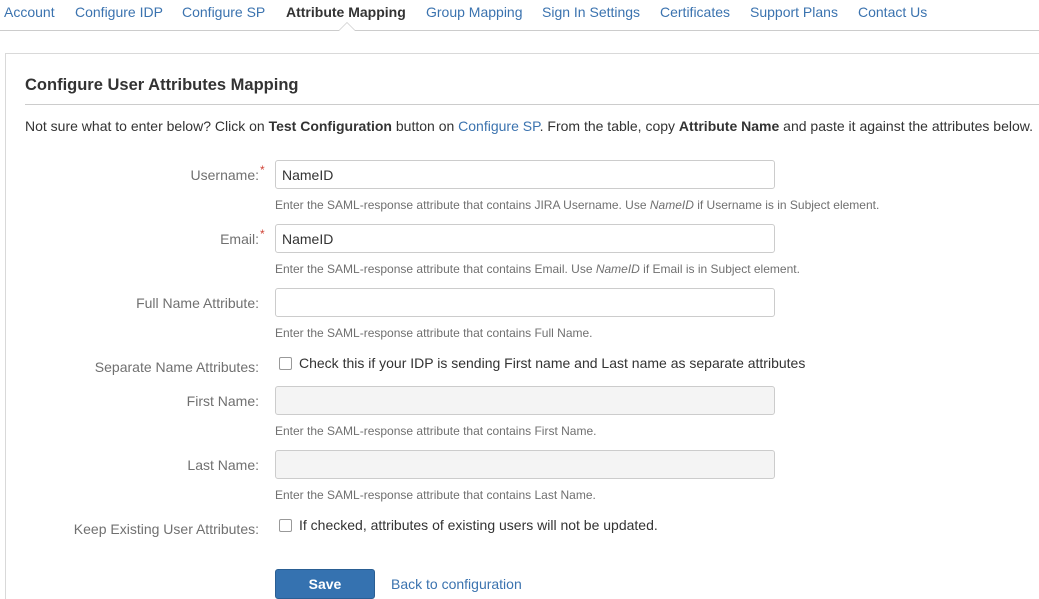 This screenshot has height=599, width=1039. What do you see at coordinates (729, 126) in the screenshot?
I see `intro-attribute-name: Attribute Name` at bounding box center [729, 126].